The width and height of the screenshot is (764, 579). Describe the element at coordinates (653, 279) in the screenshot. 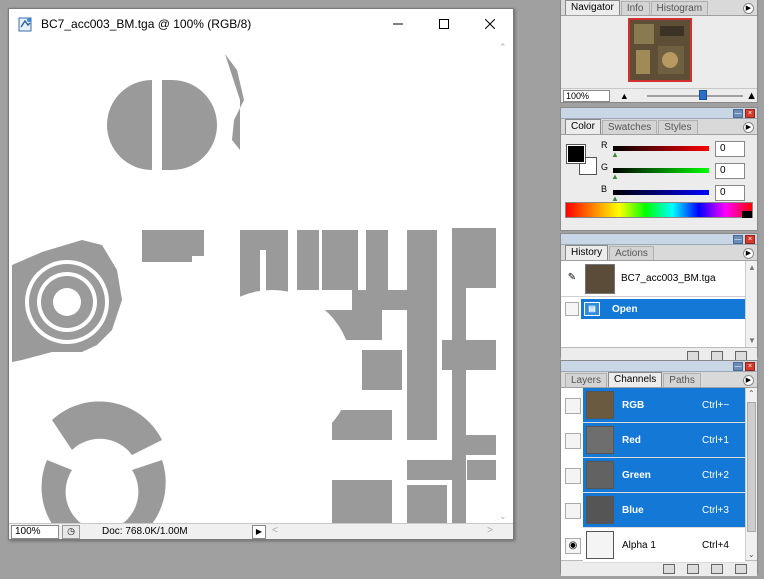

I see `history-snapshot: ✎ BC7_acc003_BM.tga` at that location.